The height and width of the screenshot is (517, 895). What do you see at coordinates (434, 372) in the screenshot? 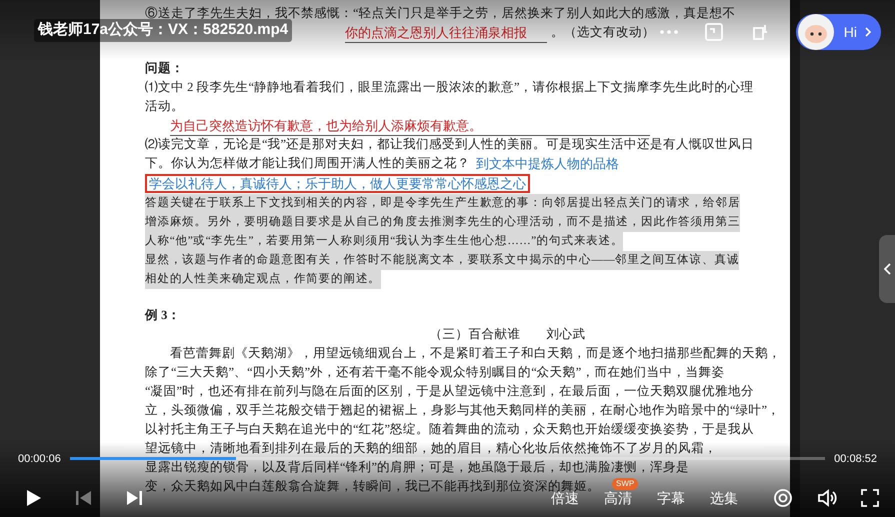
I see `text-line: 除了“三大天鹅”、“四小天鹅”外，还有若干毫不能令观众特别瞩目的“众天鹅”，而在她们当中，当舞姿` at bounding box center [434, 372].